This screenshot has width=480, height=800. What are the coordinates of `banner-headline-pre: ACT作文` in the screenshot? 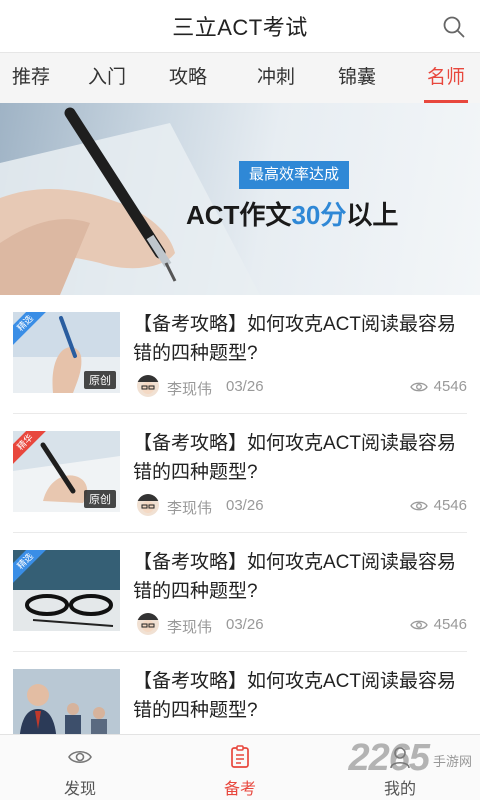 It's located at (239, 215).